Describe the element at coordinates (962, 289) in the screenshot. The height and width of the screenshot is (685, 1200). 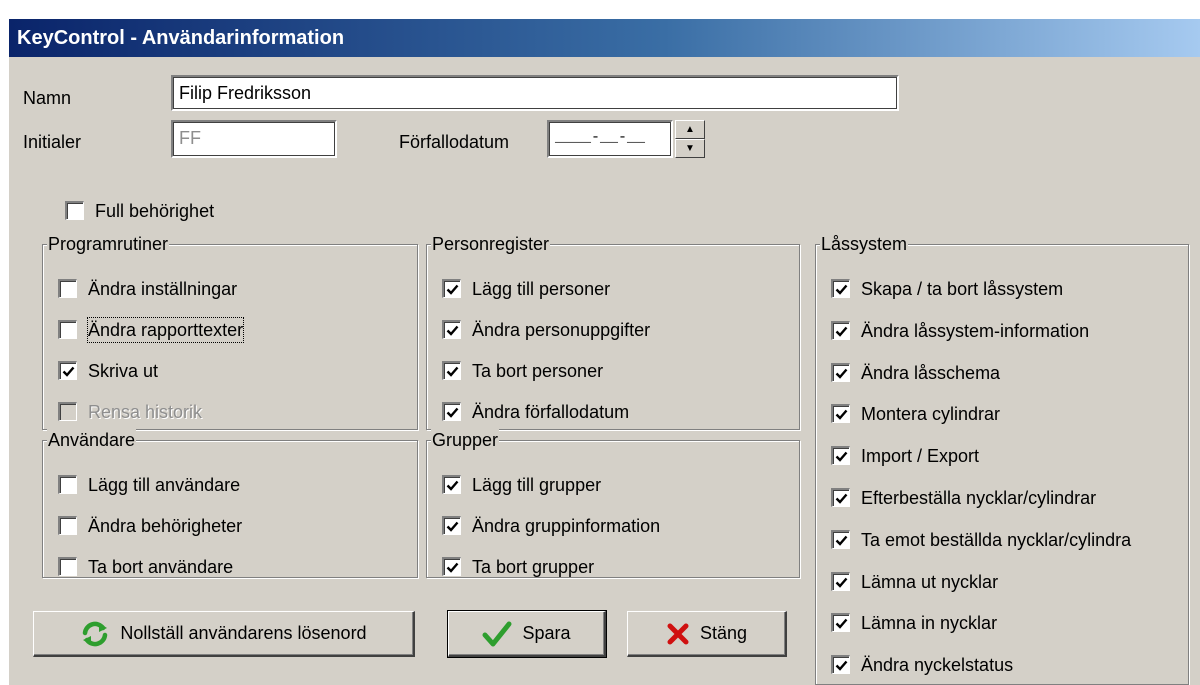
I see `checkbox-label: Skapa / ta bort låssystem` at that location.